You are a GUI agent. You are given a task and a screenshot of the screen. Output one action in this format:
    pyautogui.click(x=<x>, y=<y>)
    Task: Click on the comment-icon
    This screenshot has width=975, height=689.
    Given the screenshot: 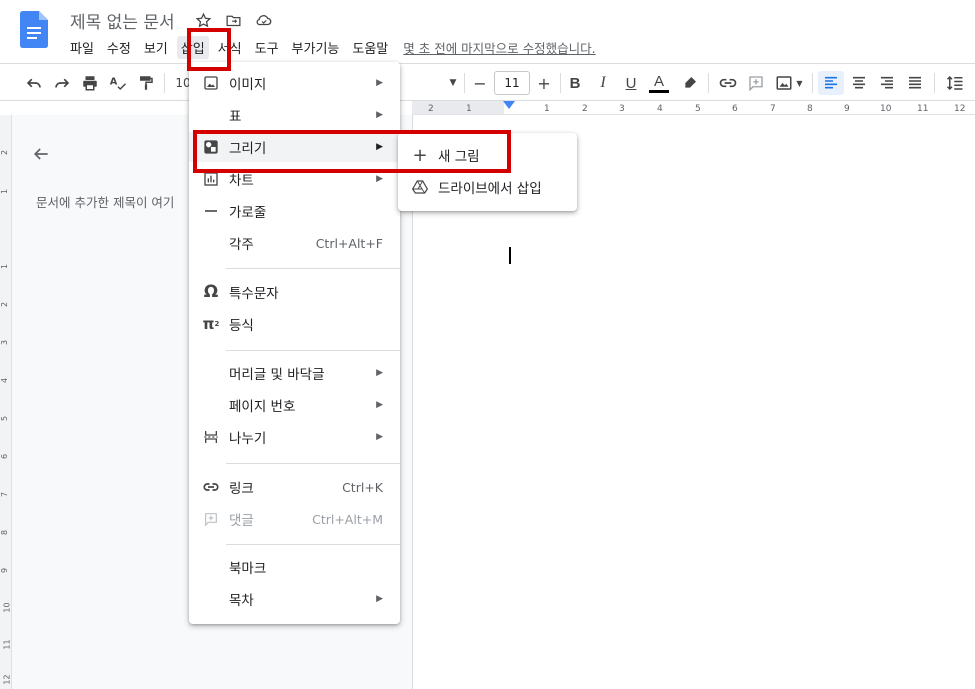 What is the action you would take?
    pyautogui.click(x=211, y=519)
    